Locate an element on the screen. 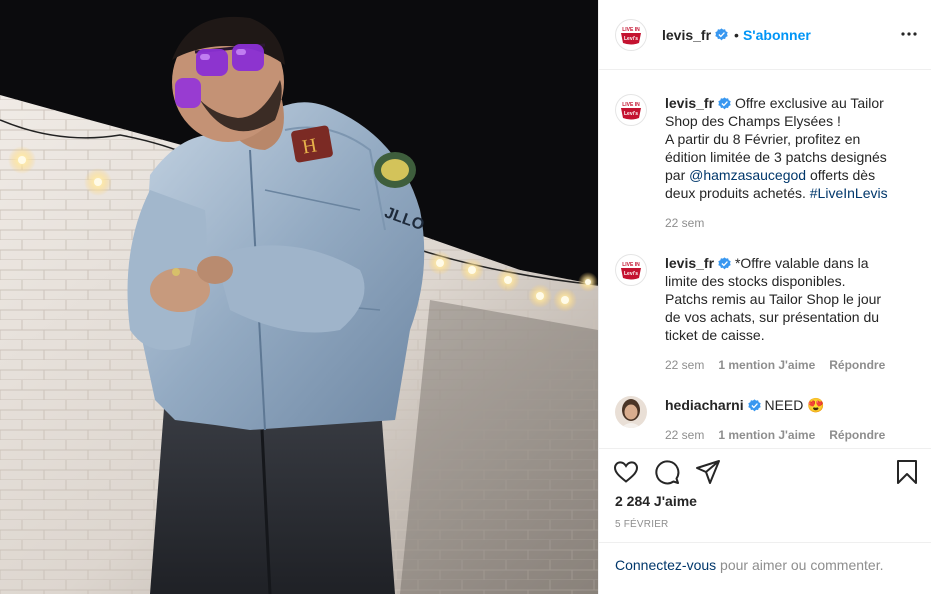 This screenshot has width=931, height=594. caption-line: A partir du 8 Février, profitez en is located at coordinates (763, 139).